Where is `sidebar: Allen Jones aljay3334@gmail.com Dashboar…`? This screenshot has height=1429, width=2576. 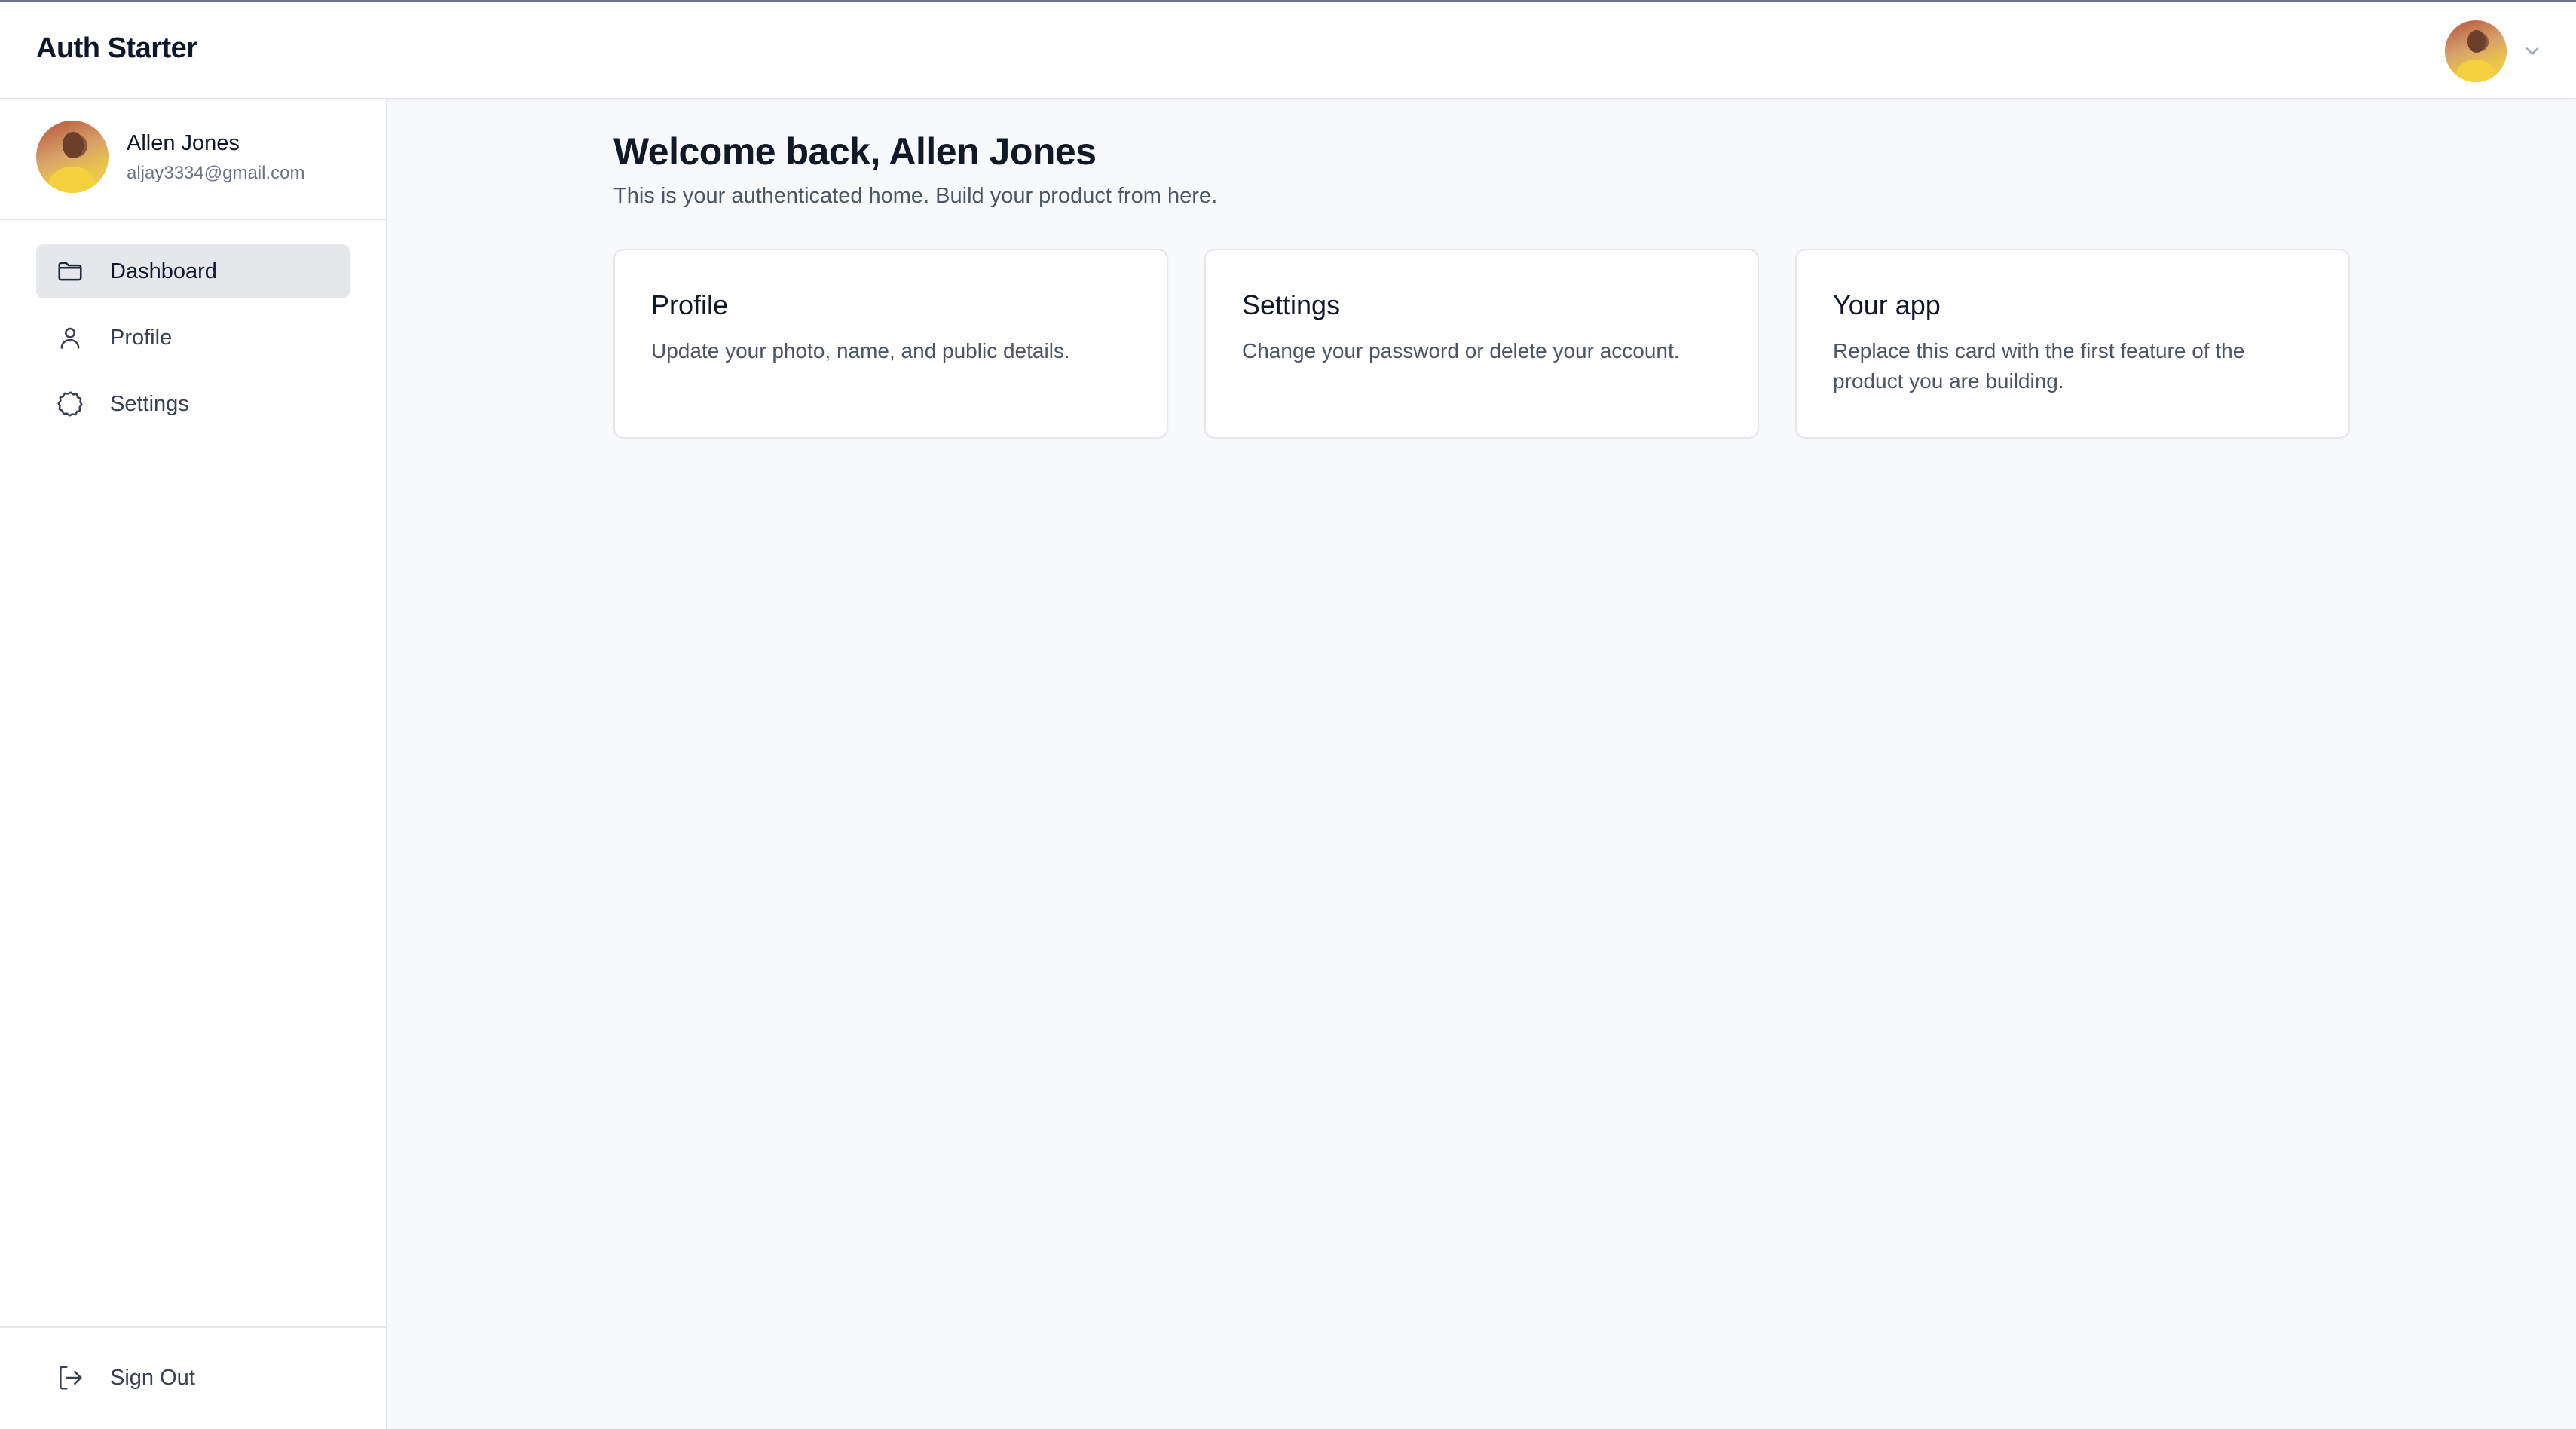 sidebar: Allen Jones aljay3334@gmail.com Dashboar… is located at coordinates (193, 764).